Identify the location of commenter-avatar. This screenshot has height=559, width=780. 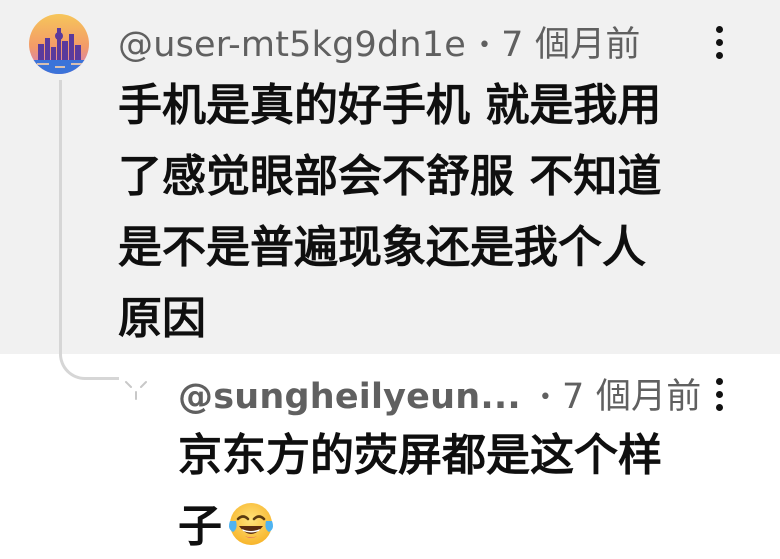
(59, 44).